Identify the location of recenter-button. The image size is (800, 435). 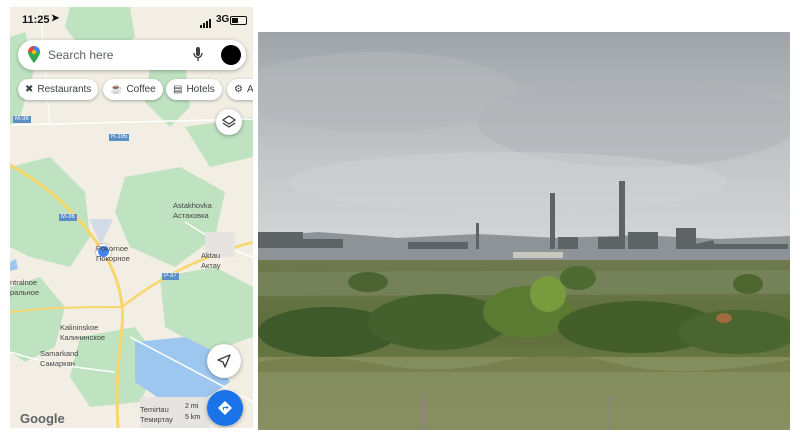
(224, 361).